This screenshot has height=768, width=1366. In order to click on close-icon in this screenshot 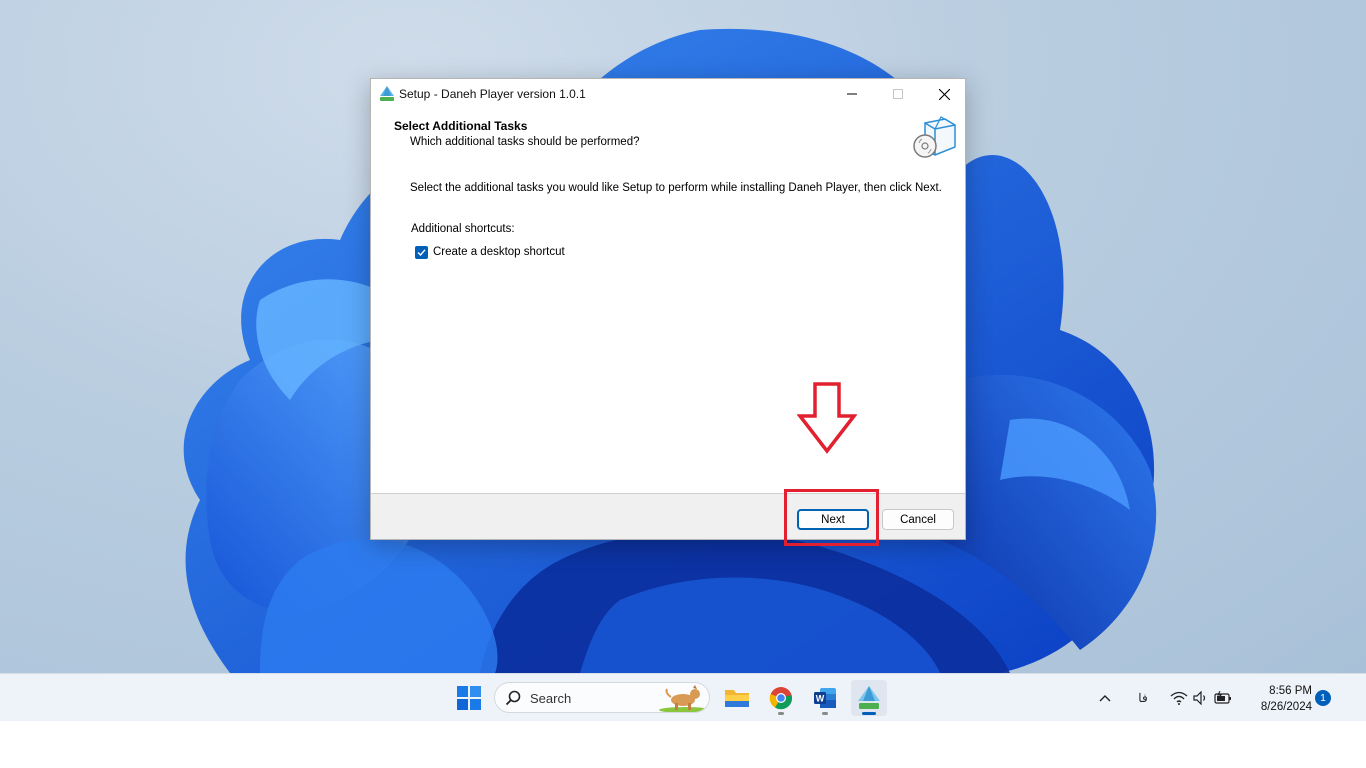, I will do `click(944, 94)`.